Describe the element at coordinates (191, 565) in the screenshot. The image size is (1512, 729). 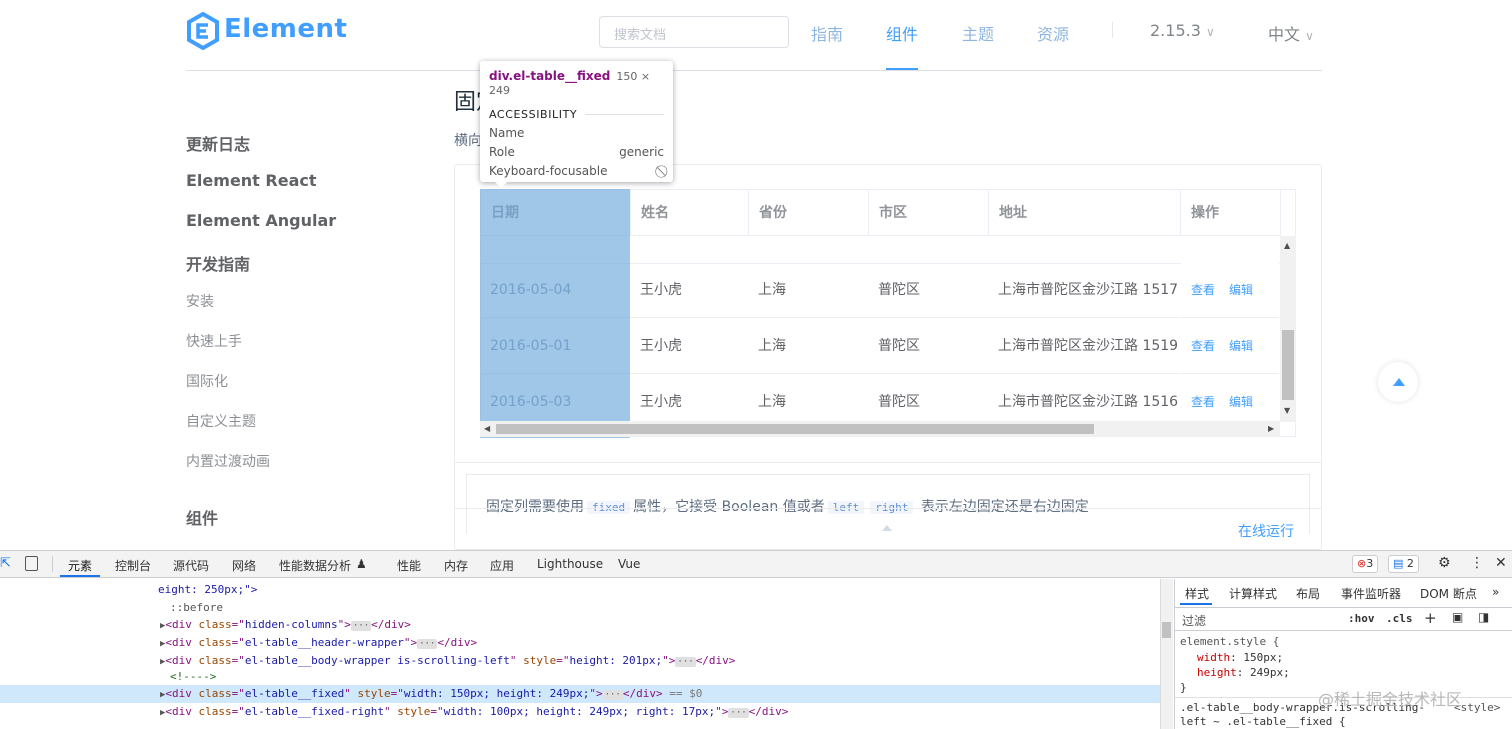
I see `tab-sources: 源代码` at that location.